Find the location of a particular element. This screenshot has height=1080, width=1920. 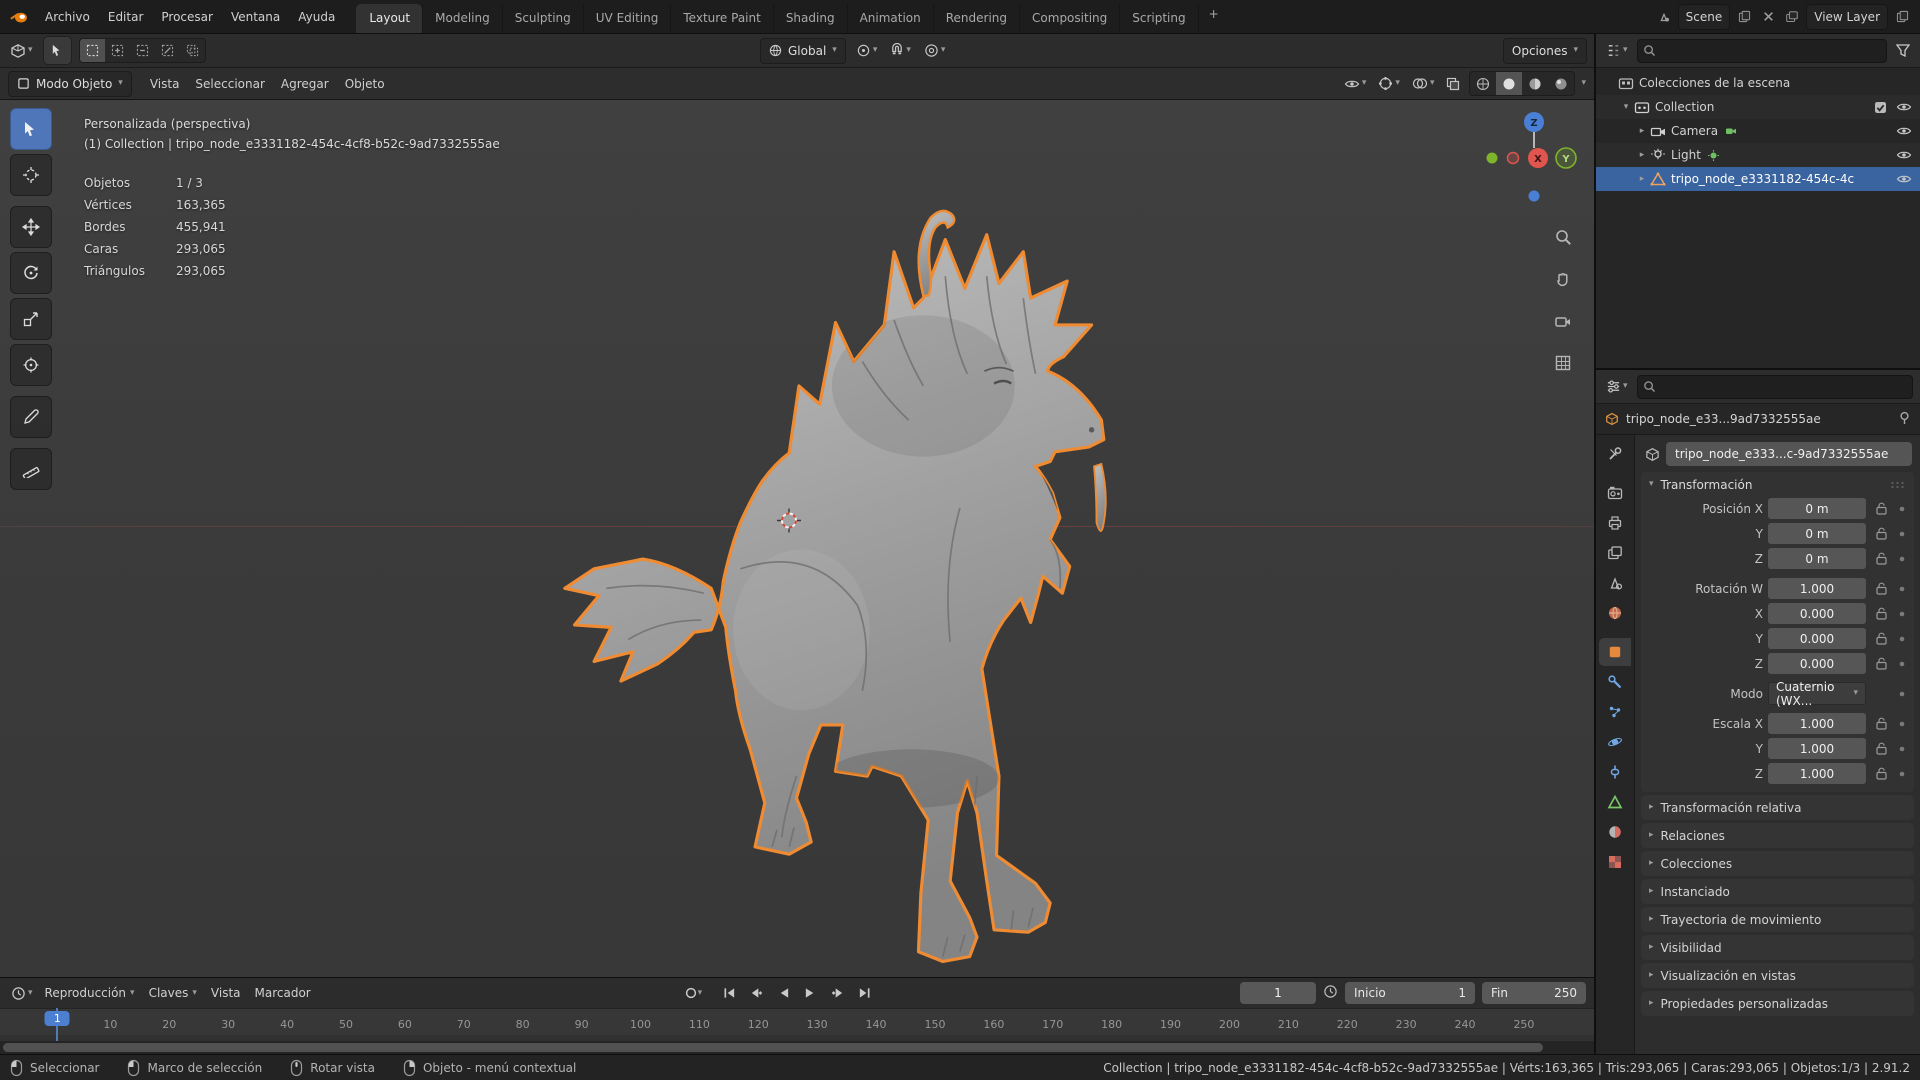

frame-tick: 60 is located at coordinates (405, 1024).